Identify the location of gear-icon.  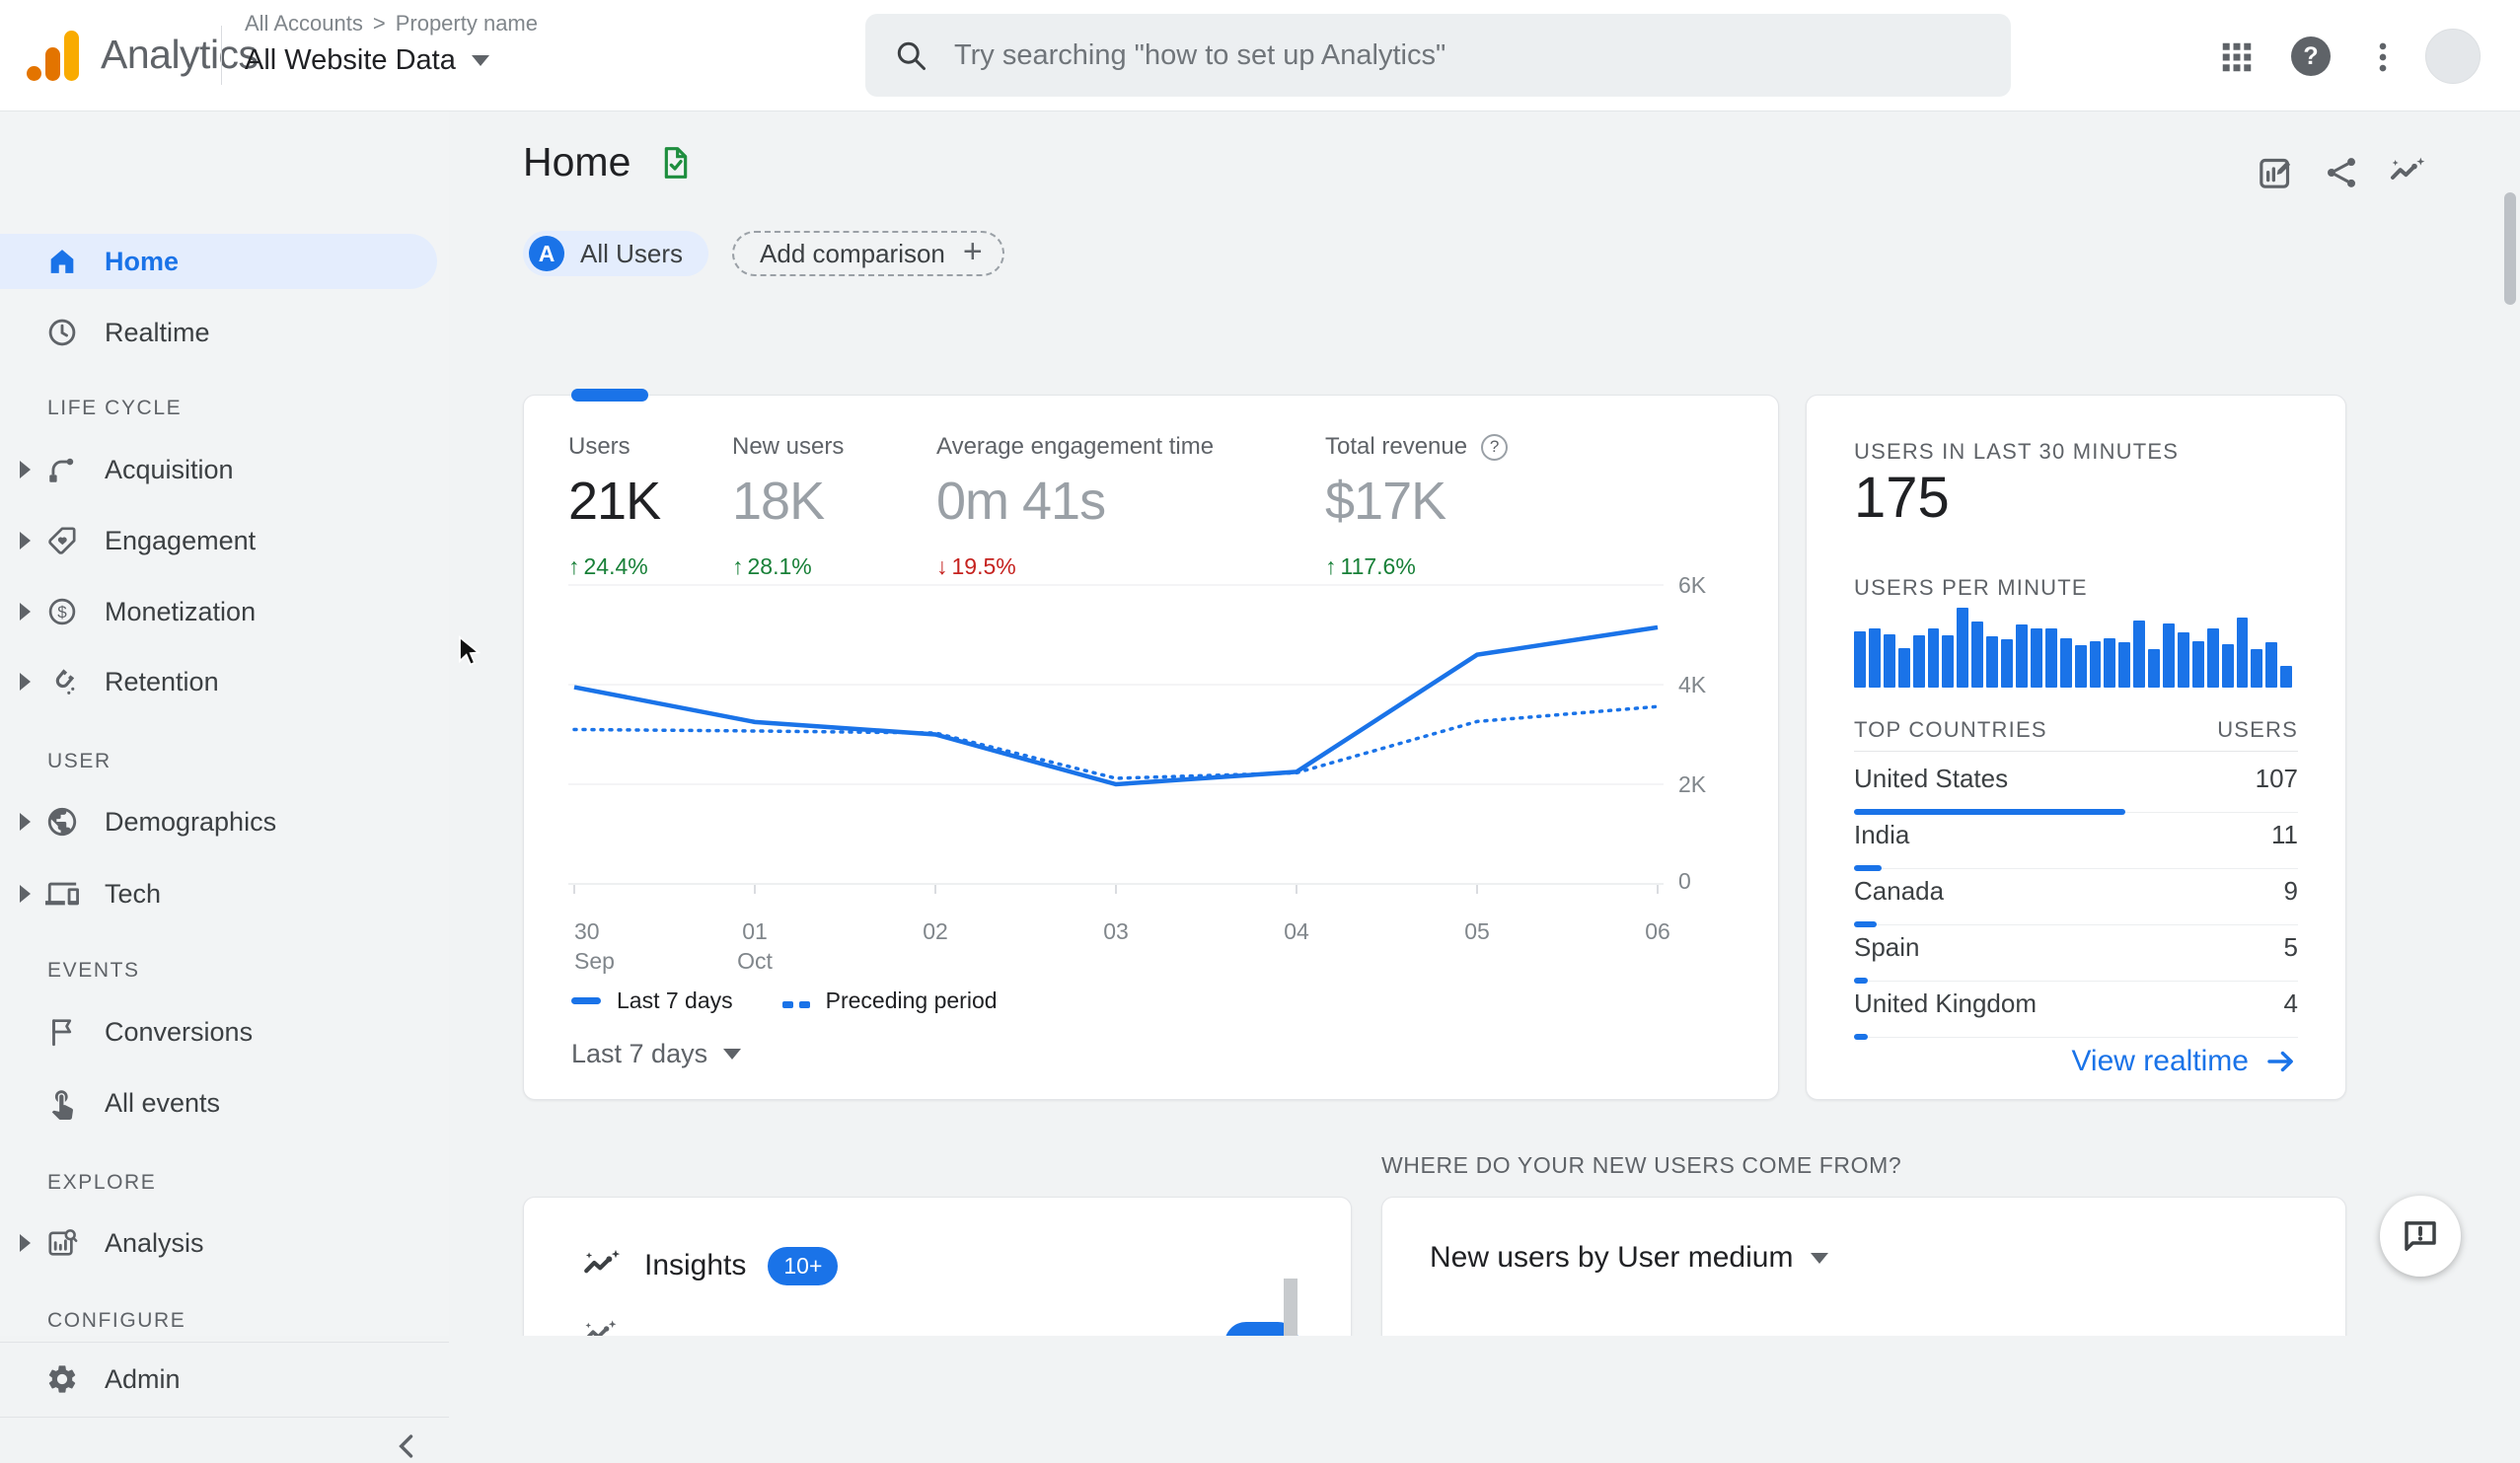
(62, 1379).